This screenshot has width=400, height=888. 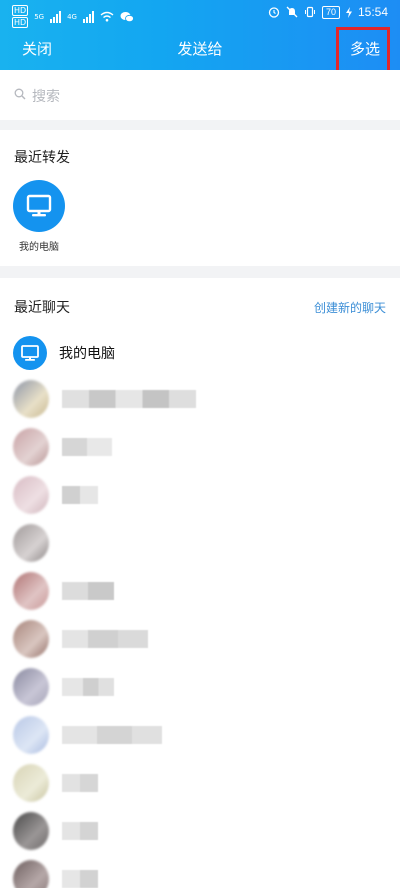 I want to click on create-new-chat-link: 创建新的聊天, so click(x=350, y=307).